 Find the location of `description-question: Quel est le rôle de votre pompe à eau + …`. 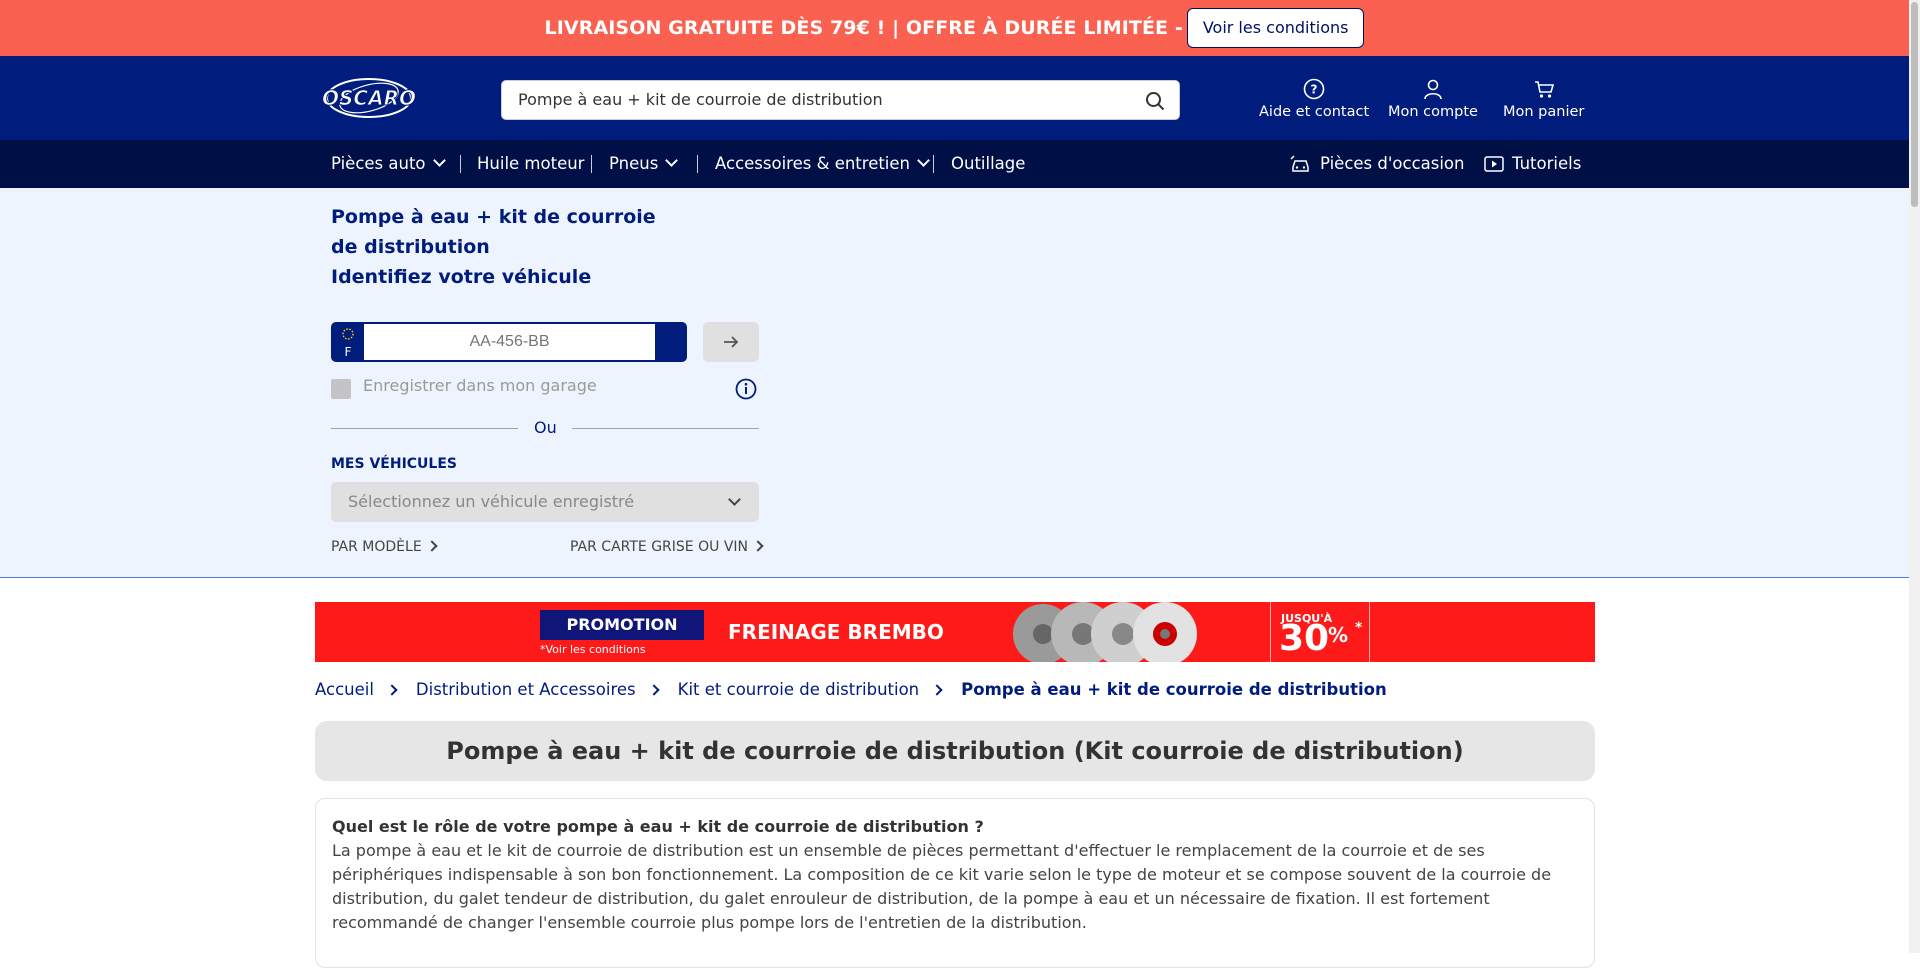

description-question: Quel est le rôle de votre pompe à eau + … is located at coordinates (658, 826).